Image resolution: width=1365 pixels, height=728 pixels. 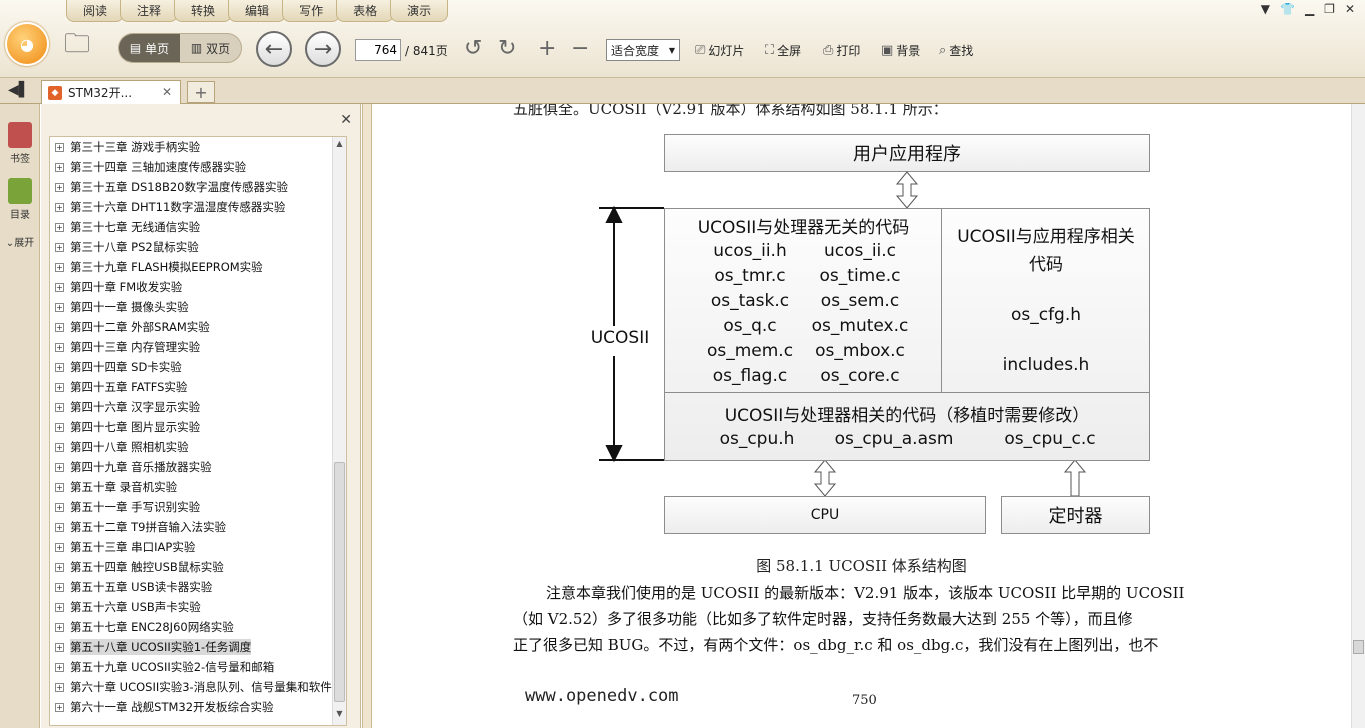 I want to click on slideshow-button: ⎚ 幻灯片, so click(x=719, y=50).